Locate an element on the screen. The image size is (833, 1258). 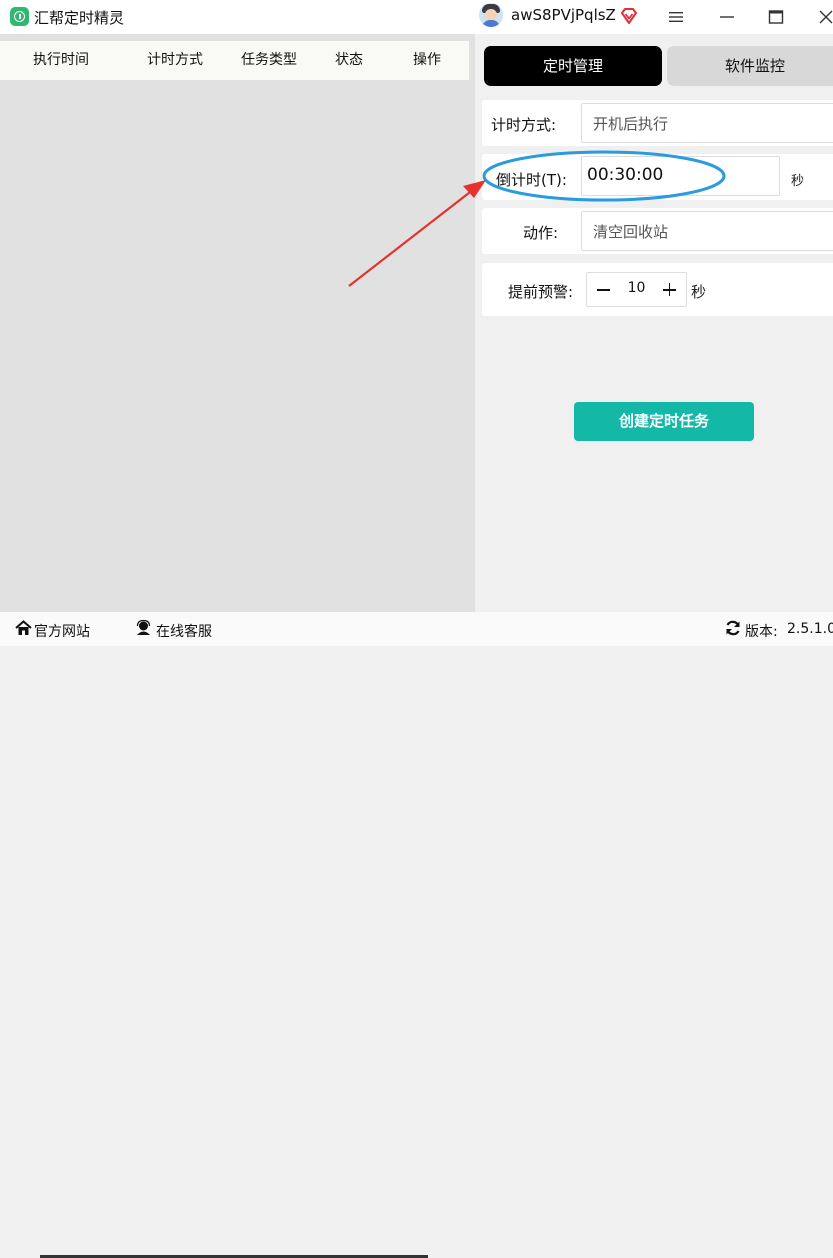
column-header-actions: 操作 is located at coordinates (427, 60).